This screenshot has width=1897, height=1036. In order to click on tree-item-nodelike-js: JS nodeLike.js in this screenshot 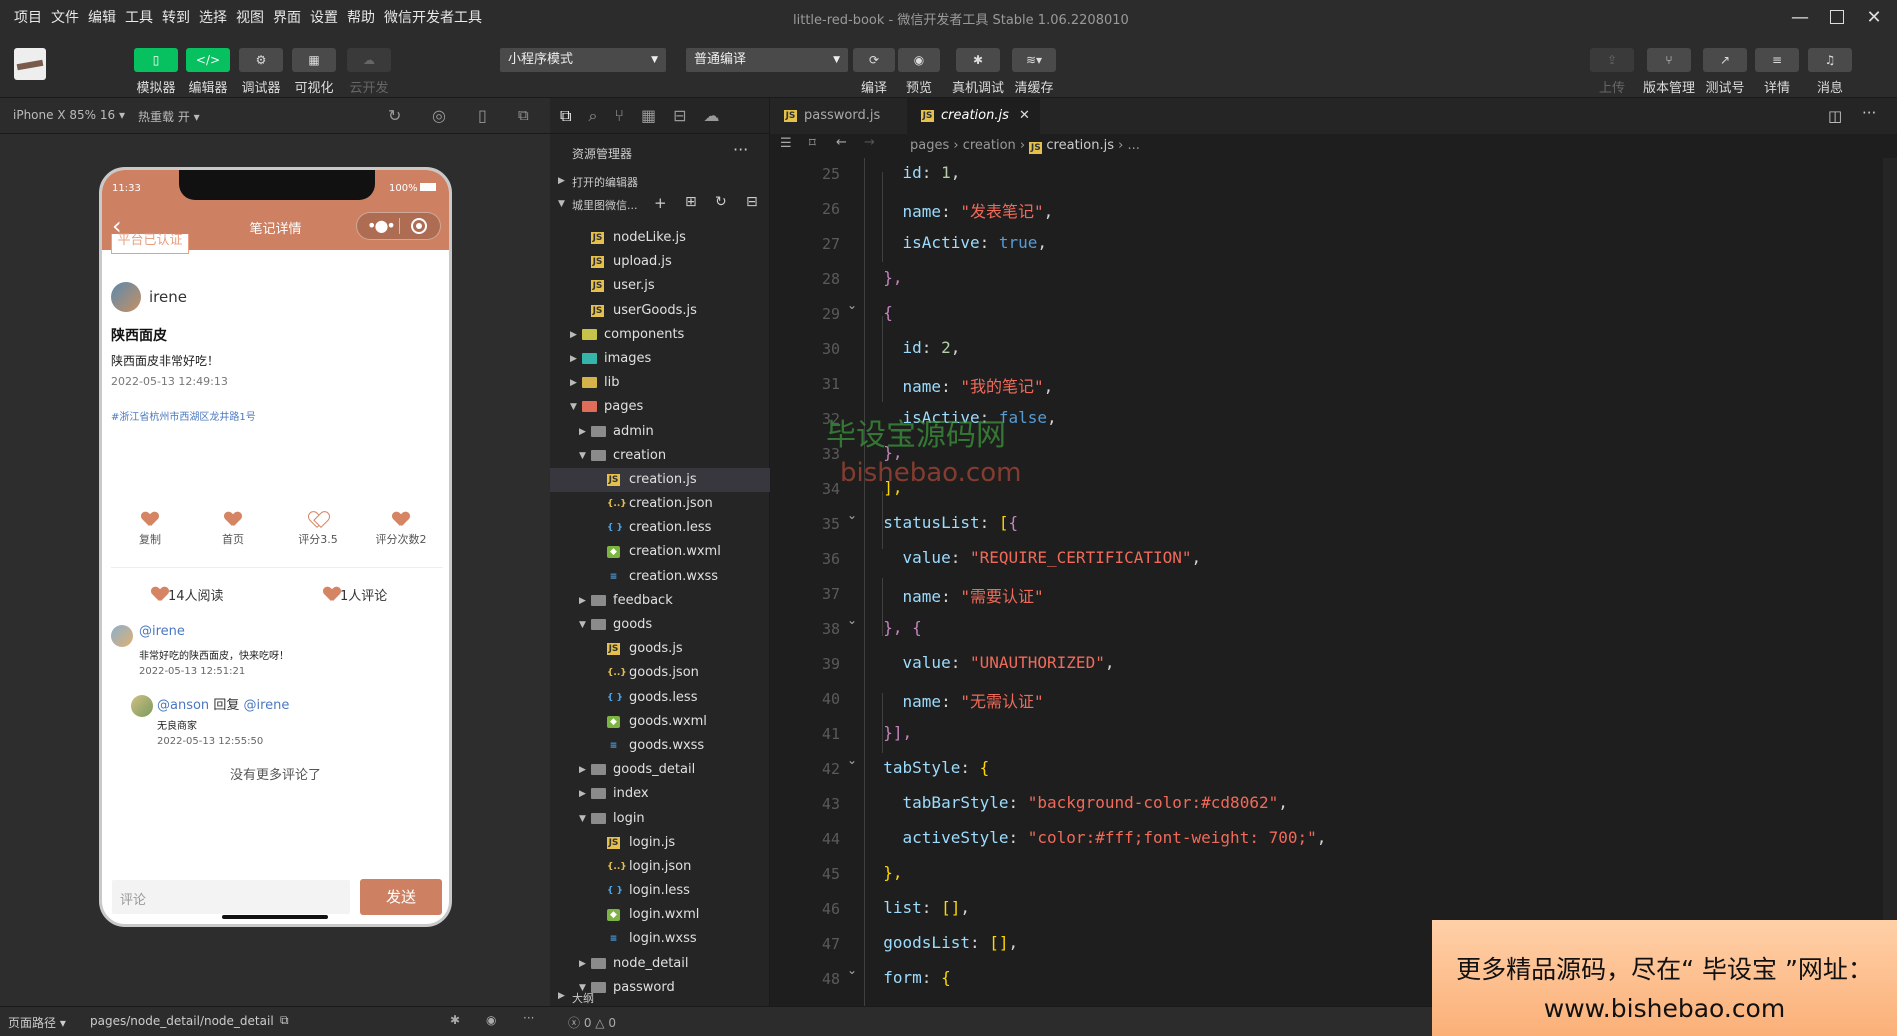, I will do `click(660, 238)`.